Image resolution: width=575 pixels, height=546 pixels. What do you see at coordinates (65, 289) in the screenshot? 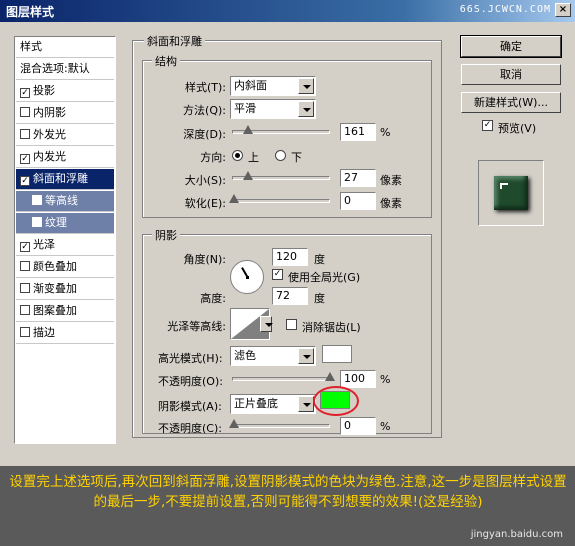
I see `list-item-gradient-overlay: 渐变叠加` at bounding box center [65, 289].